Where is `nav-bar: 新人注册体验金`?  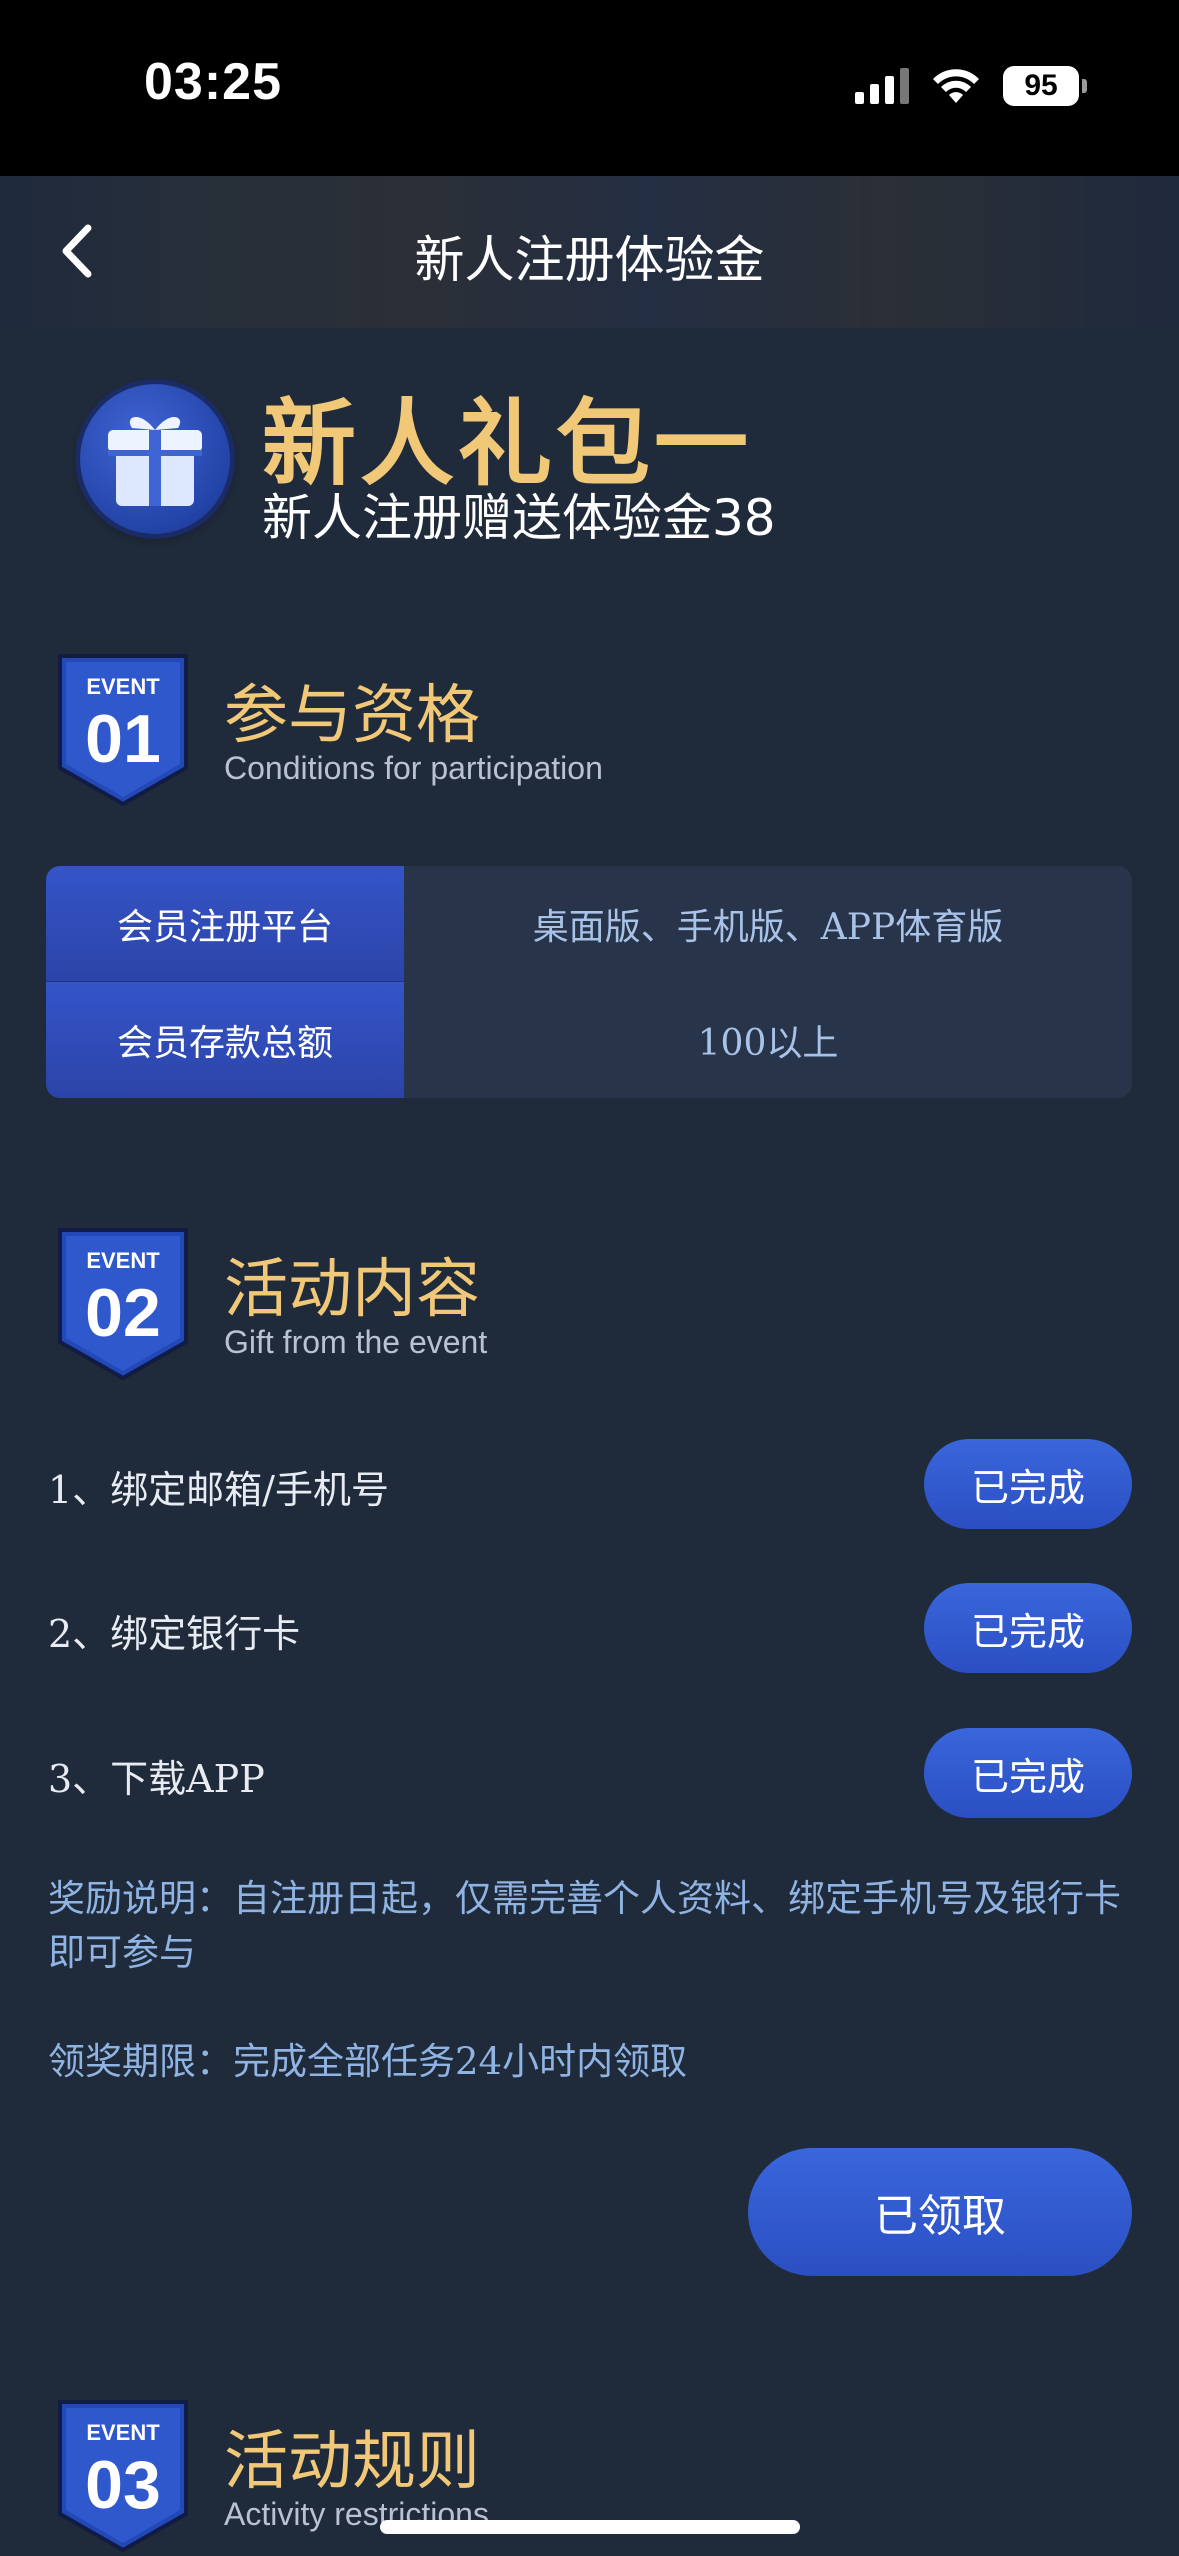 nav-bar: 新人注册体验金 is located at coordinates (589, 252).